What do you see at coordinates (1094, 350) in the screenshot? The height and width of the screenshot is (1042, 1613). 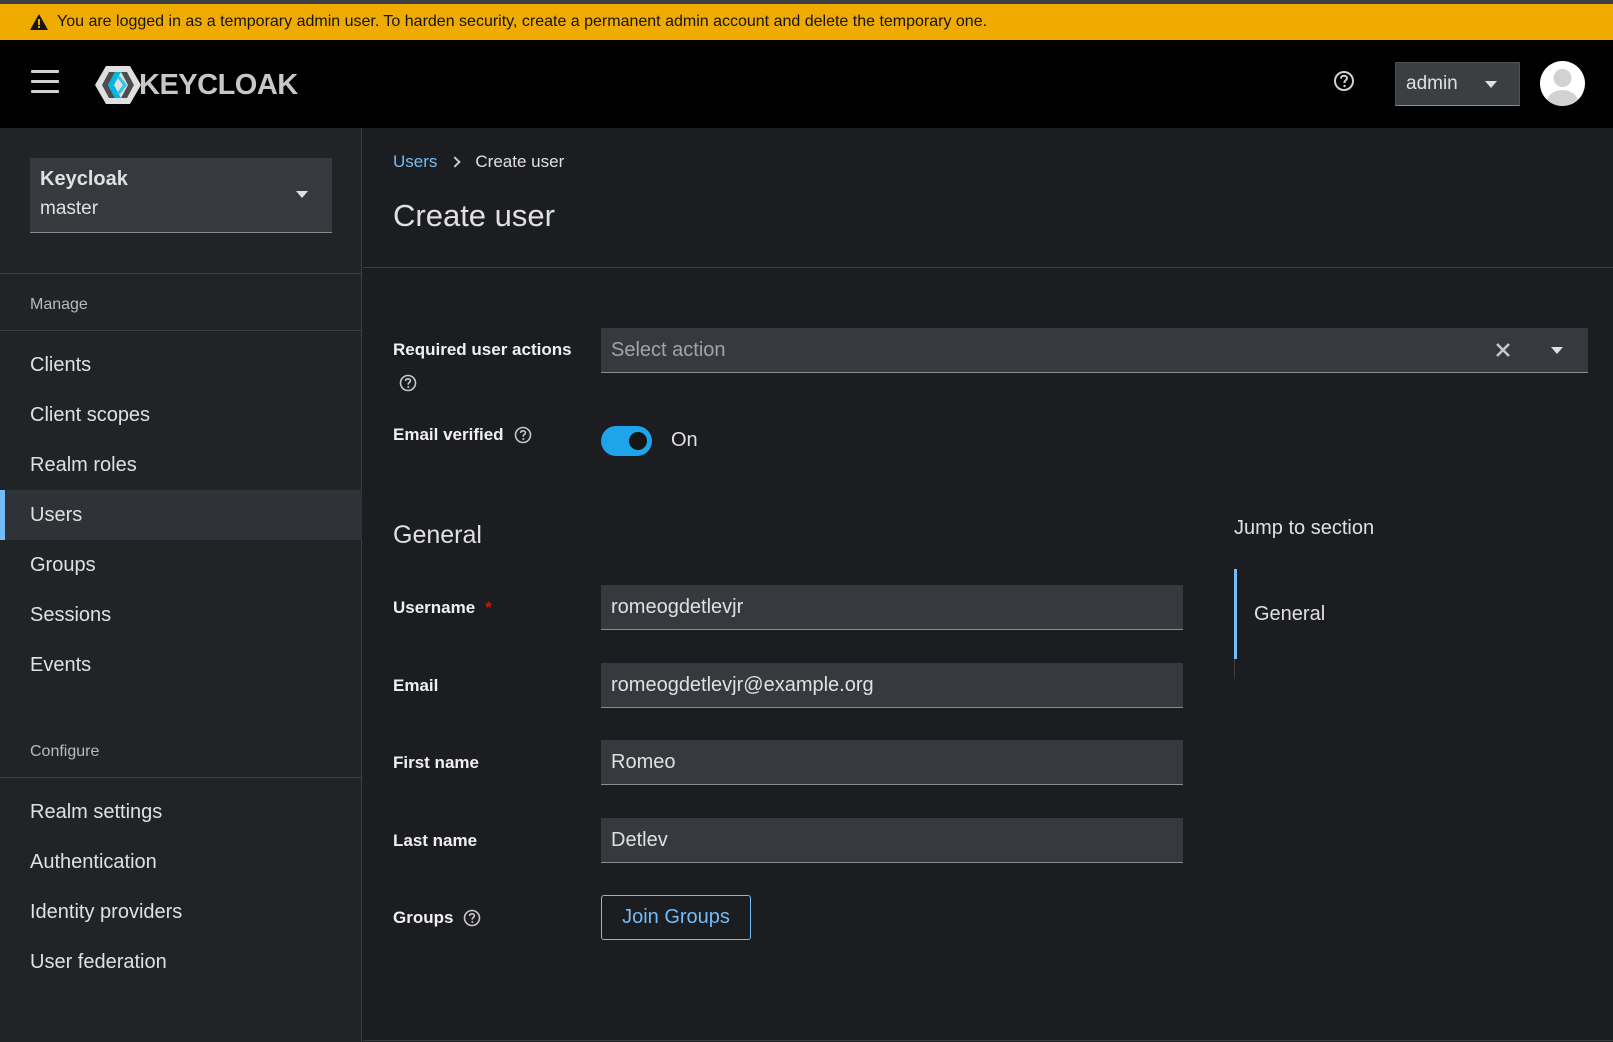 I see `required-actions-select: Select action` at bounding box center [1094, 350].